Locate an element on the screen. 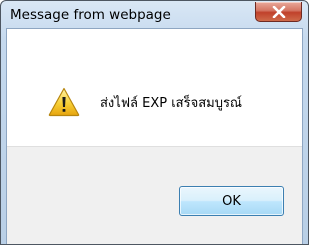 The width and height of the screenshot is (320, 245). dialog-message: ส่งไฟล์ EXP เสร็จสมบูรณ์ is located at coordinates (171, 103).